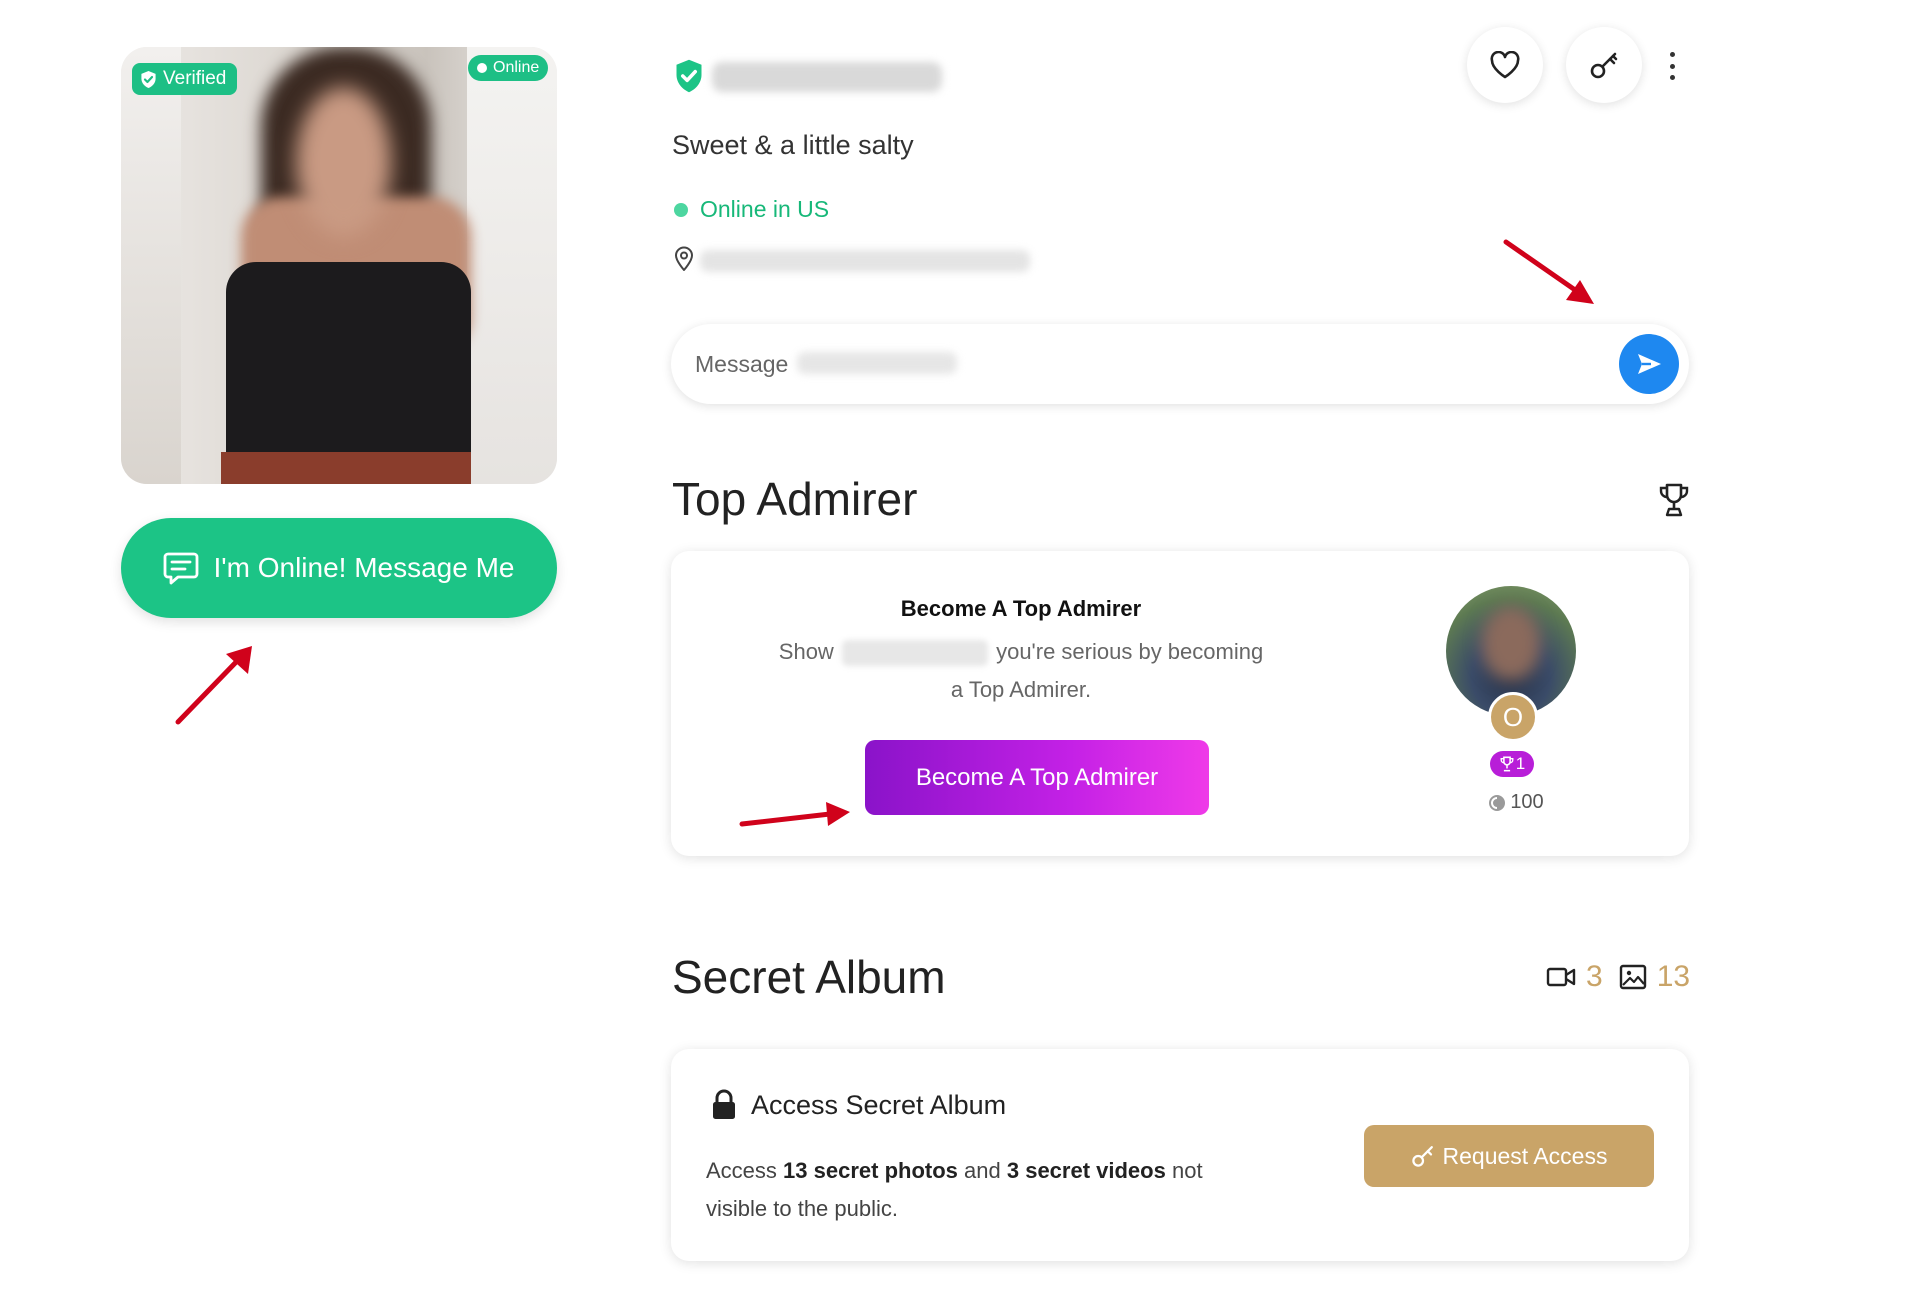 The height and width of the screenshot is (1311, 1920). Describe the element at coordinates (724, 1104) in the screenshot. I see `lock-icon` at that location.